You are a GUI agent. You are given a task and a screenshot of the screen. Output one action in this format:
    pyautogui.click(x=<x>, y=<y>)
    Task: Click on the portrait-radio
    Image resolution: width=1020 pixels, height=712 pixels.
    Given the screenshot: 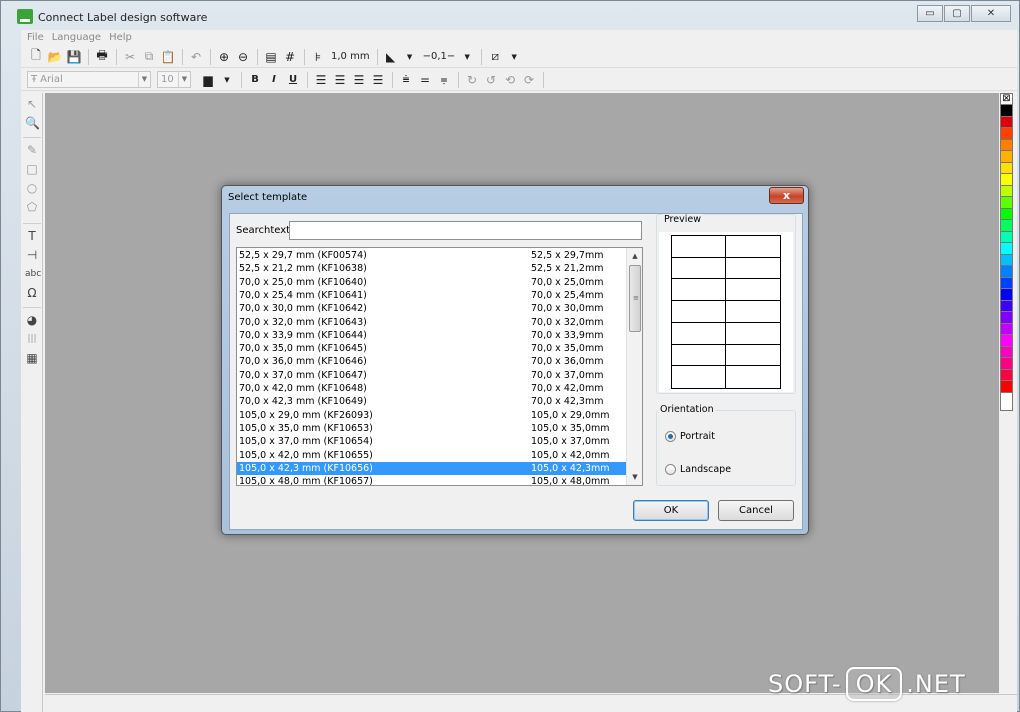 What is the action you would take?
    pyautogui.click(x=670, y=436)
    